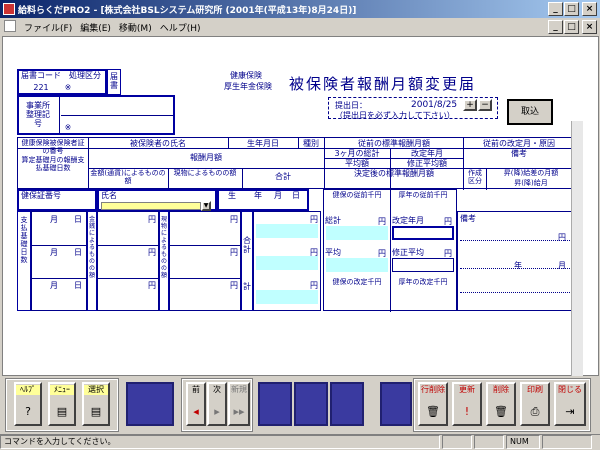  Describe the element at coordinates (57, 200) in the screenshot. I see `hoken-field: 健保証番号` at that location.